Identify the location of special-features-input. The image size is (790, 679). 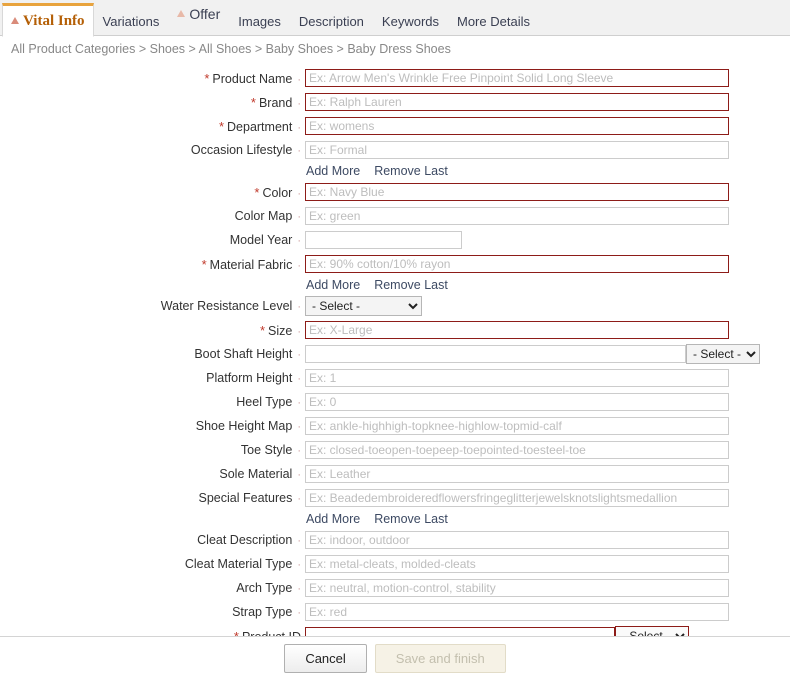
(517, 498).